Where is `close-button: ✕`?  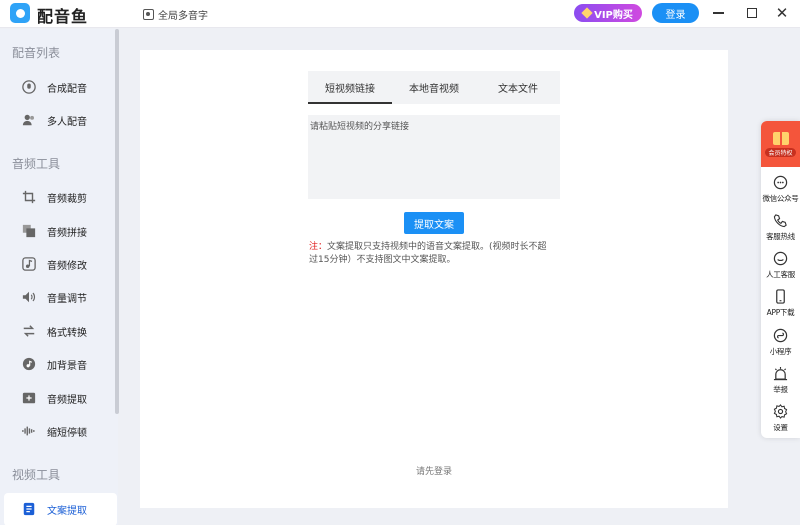
close-button: ✕ is located at coordinates (782, 13).